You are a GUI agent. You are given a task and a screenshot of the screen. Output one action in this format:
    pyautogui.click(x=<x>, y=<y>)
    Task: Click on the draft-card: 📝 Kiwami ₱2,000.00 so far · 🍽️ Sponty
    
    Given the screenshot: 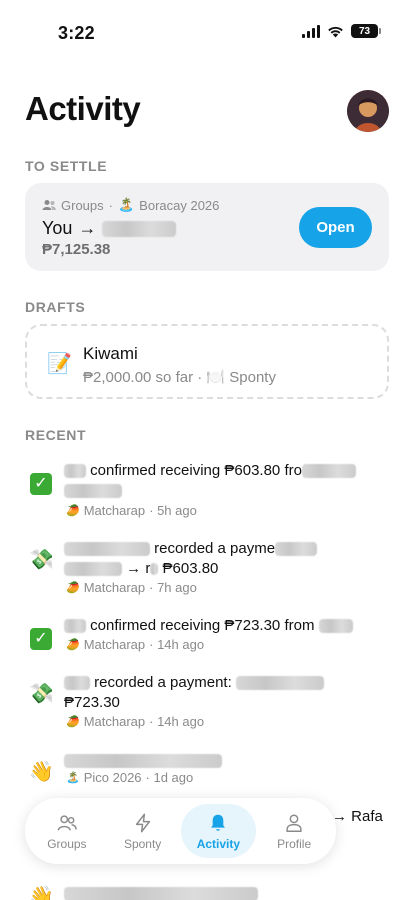 What is the action you would take?
    pyautogui.click(x=207, y=361)
    